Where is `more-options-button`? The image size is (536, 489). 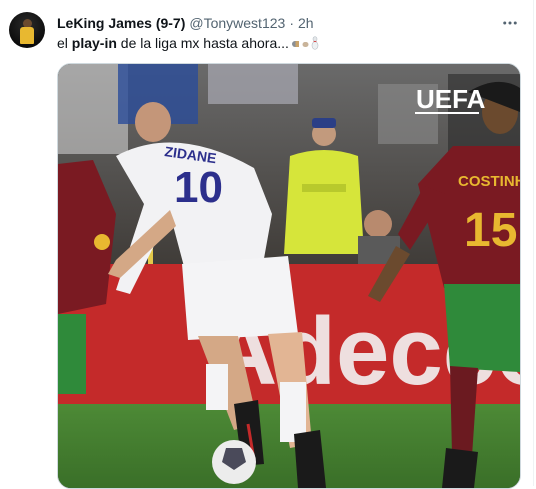
more-options-button is located at coordinates (510, 23).